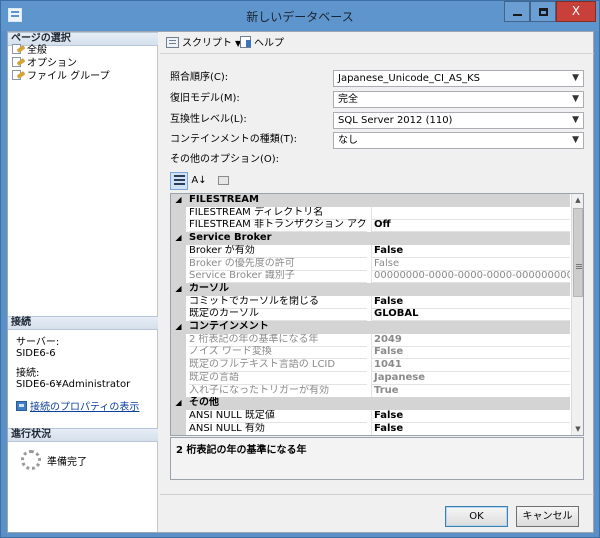 This screenshot has height=538, width=600. Describe the element at coordinates (577, 314) in the screenshot. I see `vertical-scrollbar: ▲ ▼` at that location.